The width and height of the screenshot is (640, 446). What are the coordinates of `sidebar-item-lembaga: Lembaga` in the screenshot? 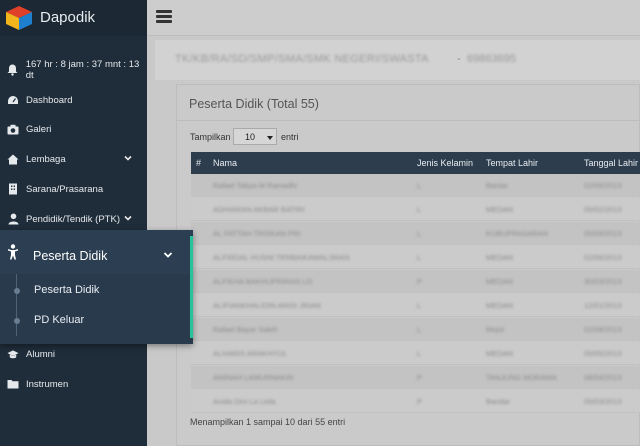 It's located at (73, 159).